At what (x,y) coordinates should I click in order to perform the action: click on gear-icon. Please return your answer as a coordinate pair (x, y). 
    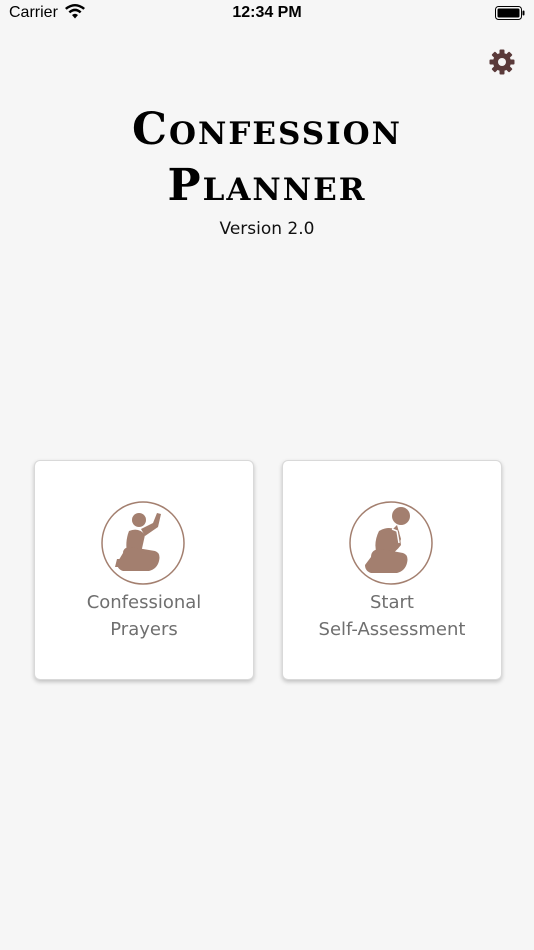
    Looking at the image, I should click on (502, 62).